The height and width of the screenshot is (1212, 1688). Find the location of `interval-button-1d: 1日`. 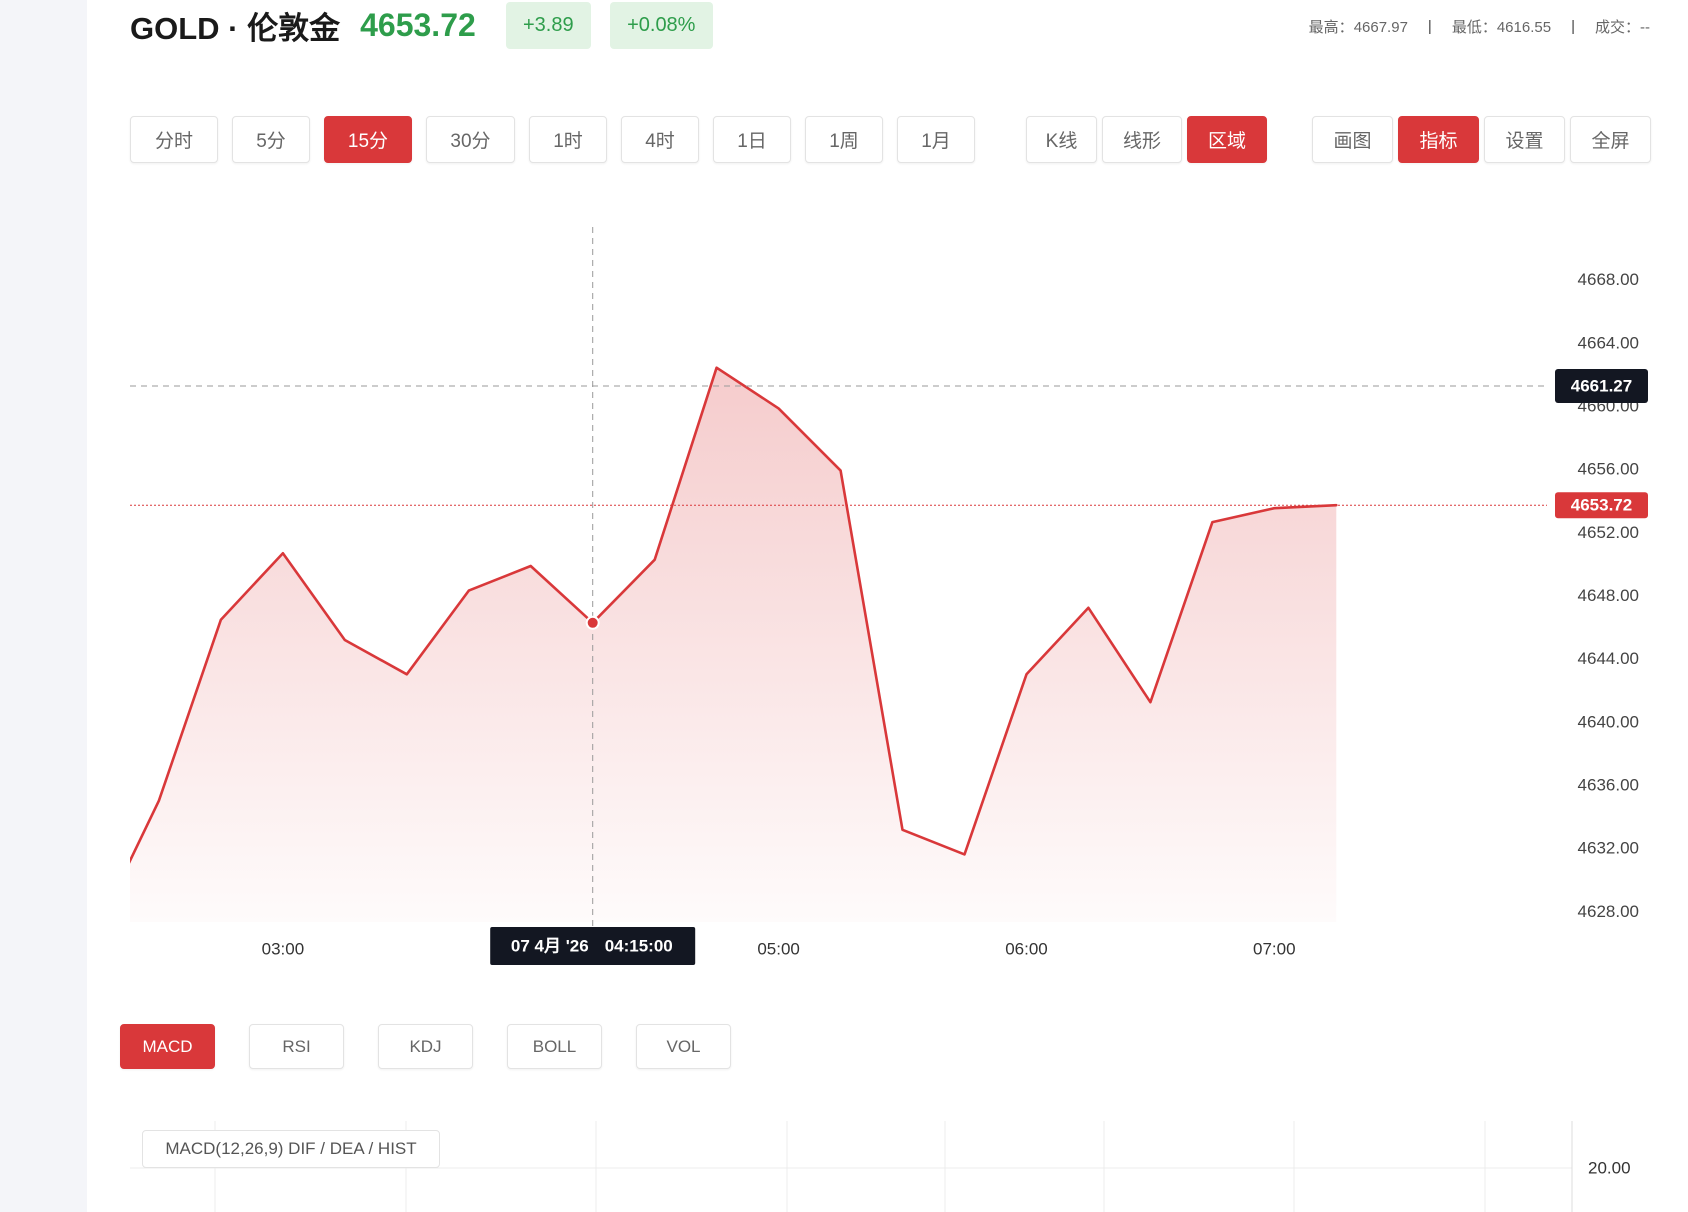

interval-button-1d: 1日 is located at coordinates (752, 139).